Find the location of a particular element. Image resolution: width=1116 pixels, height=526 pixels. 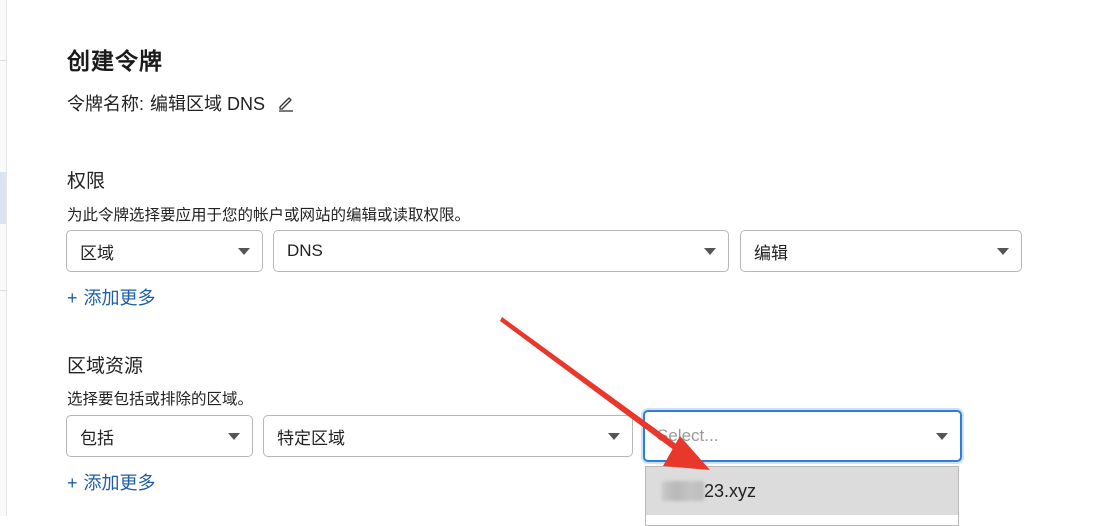

select-value: 包括 is located at coordinates (97, 438).